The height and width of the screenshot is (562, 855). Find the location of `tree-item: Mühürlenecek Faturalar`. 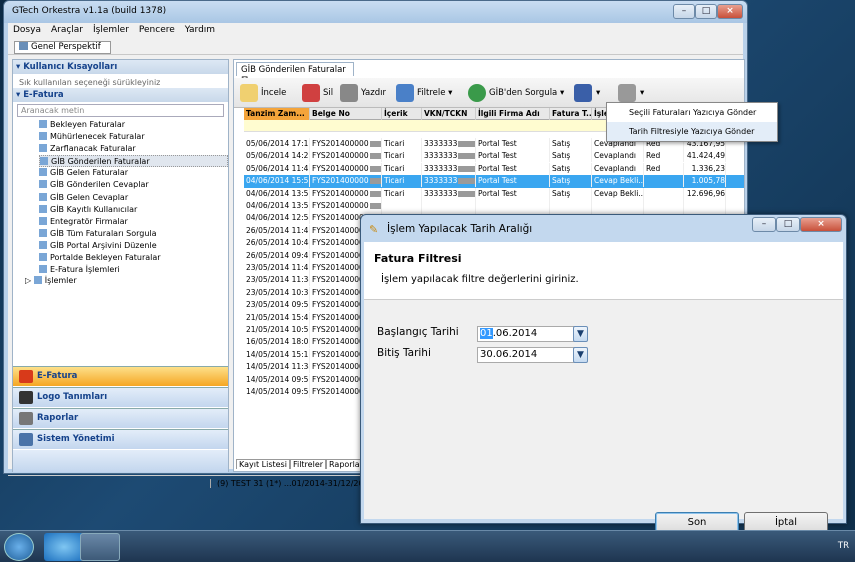

tree-item: Mühürlenecek Faturalar is located at coordinates (133, 137).